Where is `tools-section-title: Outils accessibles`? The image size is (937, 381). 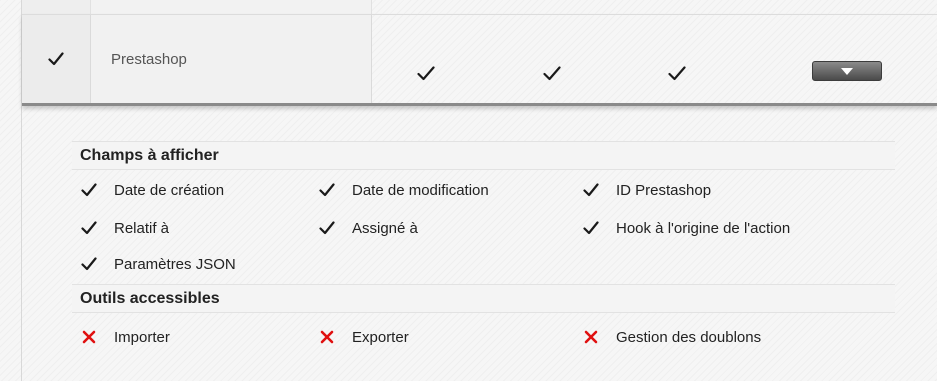 tools-section-title: Outils accessibles is located at coordinates (483, 298).